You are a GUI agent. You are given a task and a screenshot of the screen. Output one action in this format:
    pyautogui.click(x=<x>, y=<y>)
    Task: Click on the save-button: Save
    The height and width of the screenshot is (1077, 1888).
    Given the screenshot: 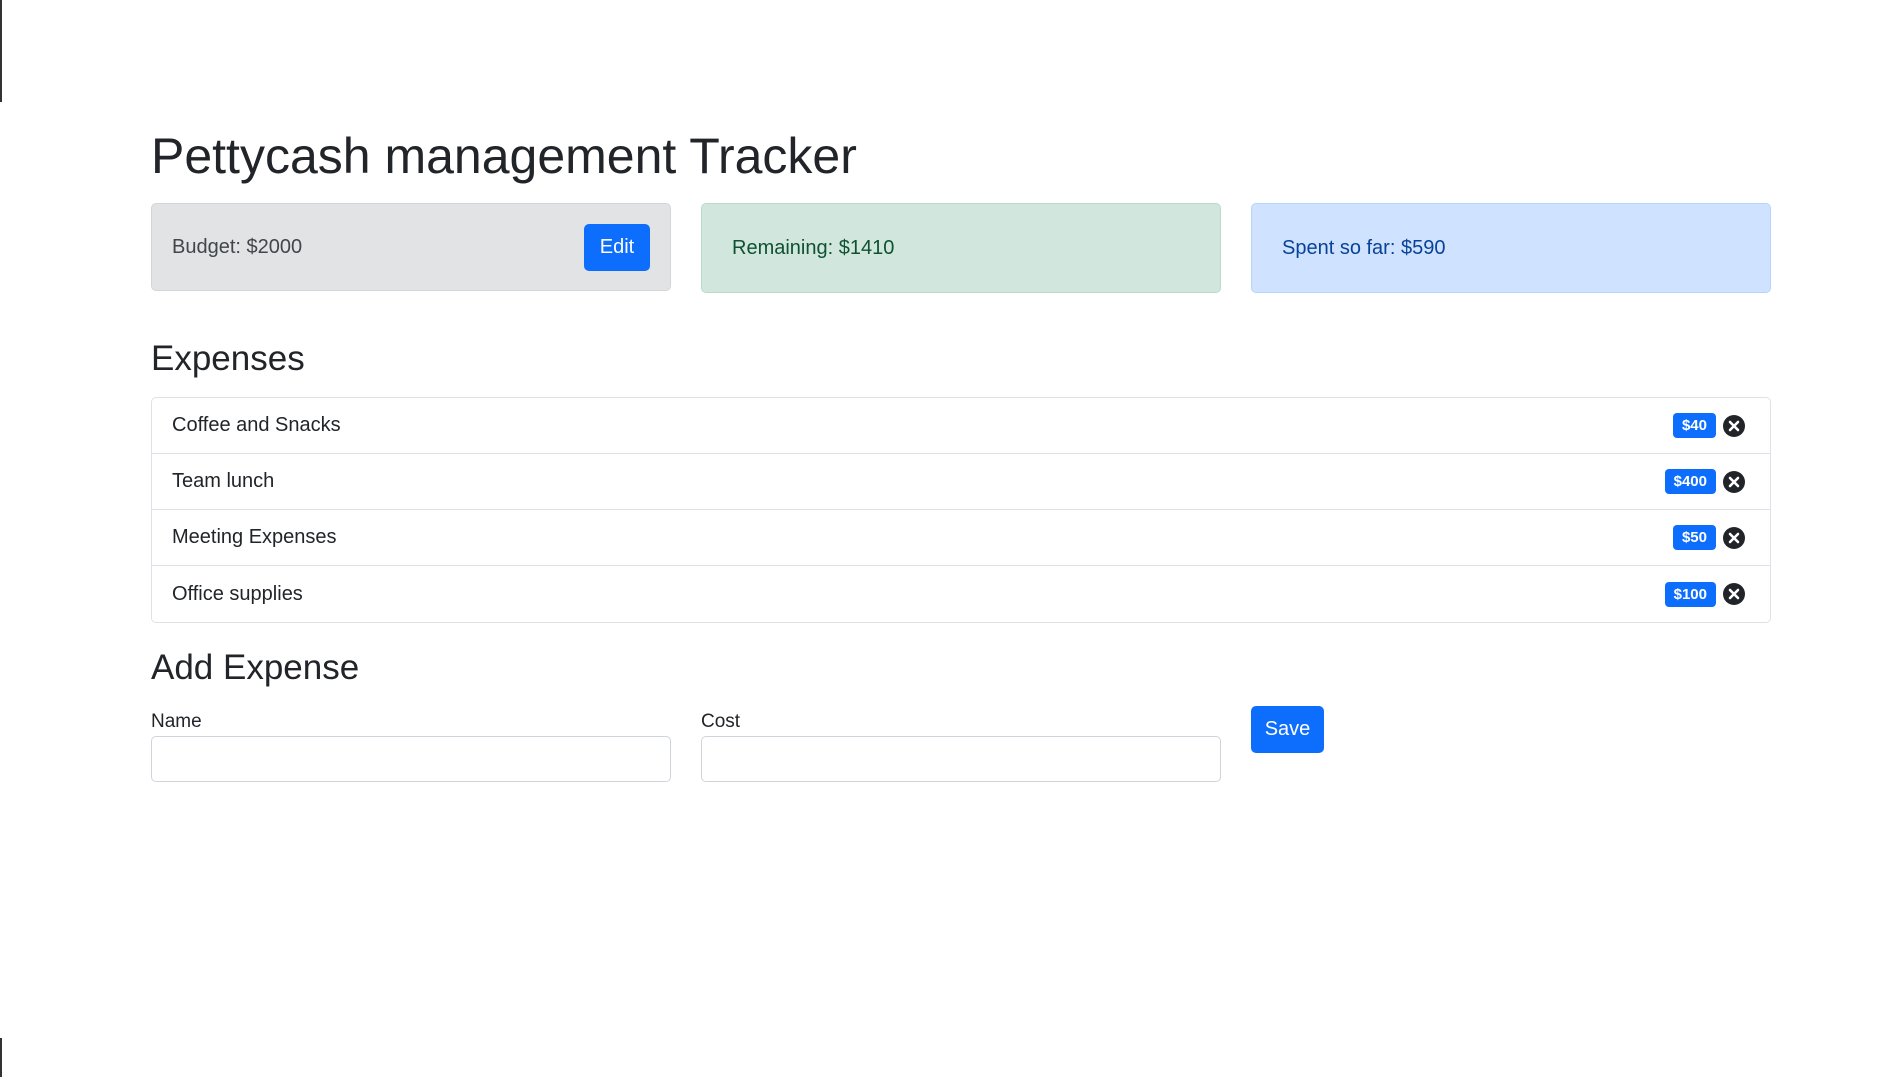 What is the action you would take?
    pyautogui.click(x=1287, y=729)
    